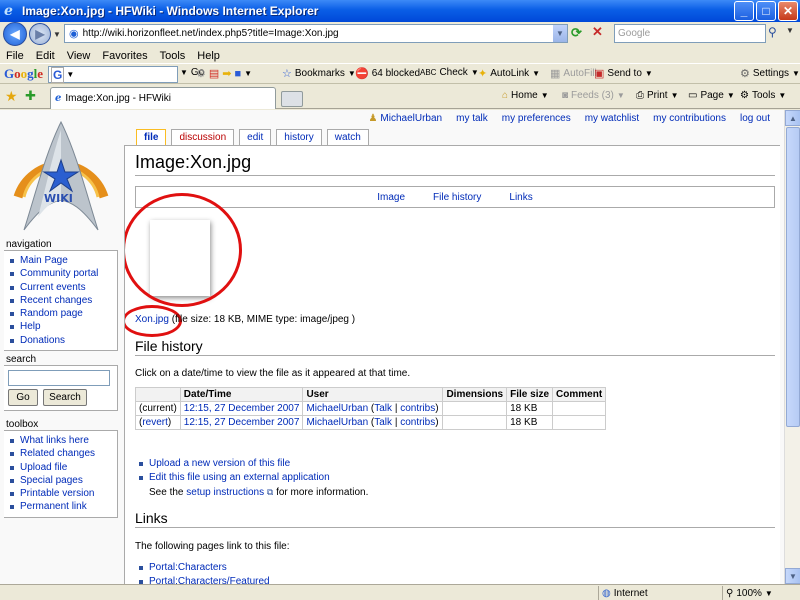 The width and height of the screenshot is (800, 600). What do you see at coordinates (163, 98) in the screenshot?
I see `browser-tab-active: e Image:Xon.jpg - HFWiki` at bounding box center [163, 98].